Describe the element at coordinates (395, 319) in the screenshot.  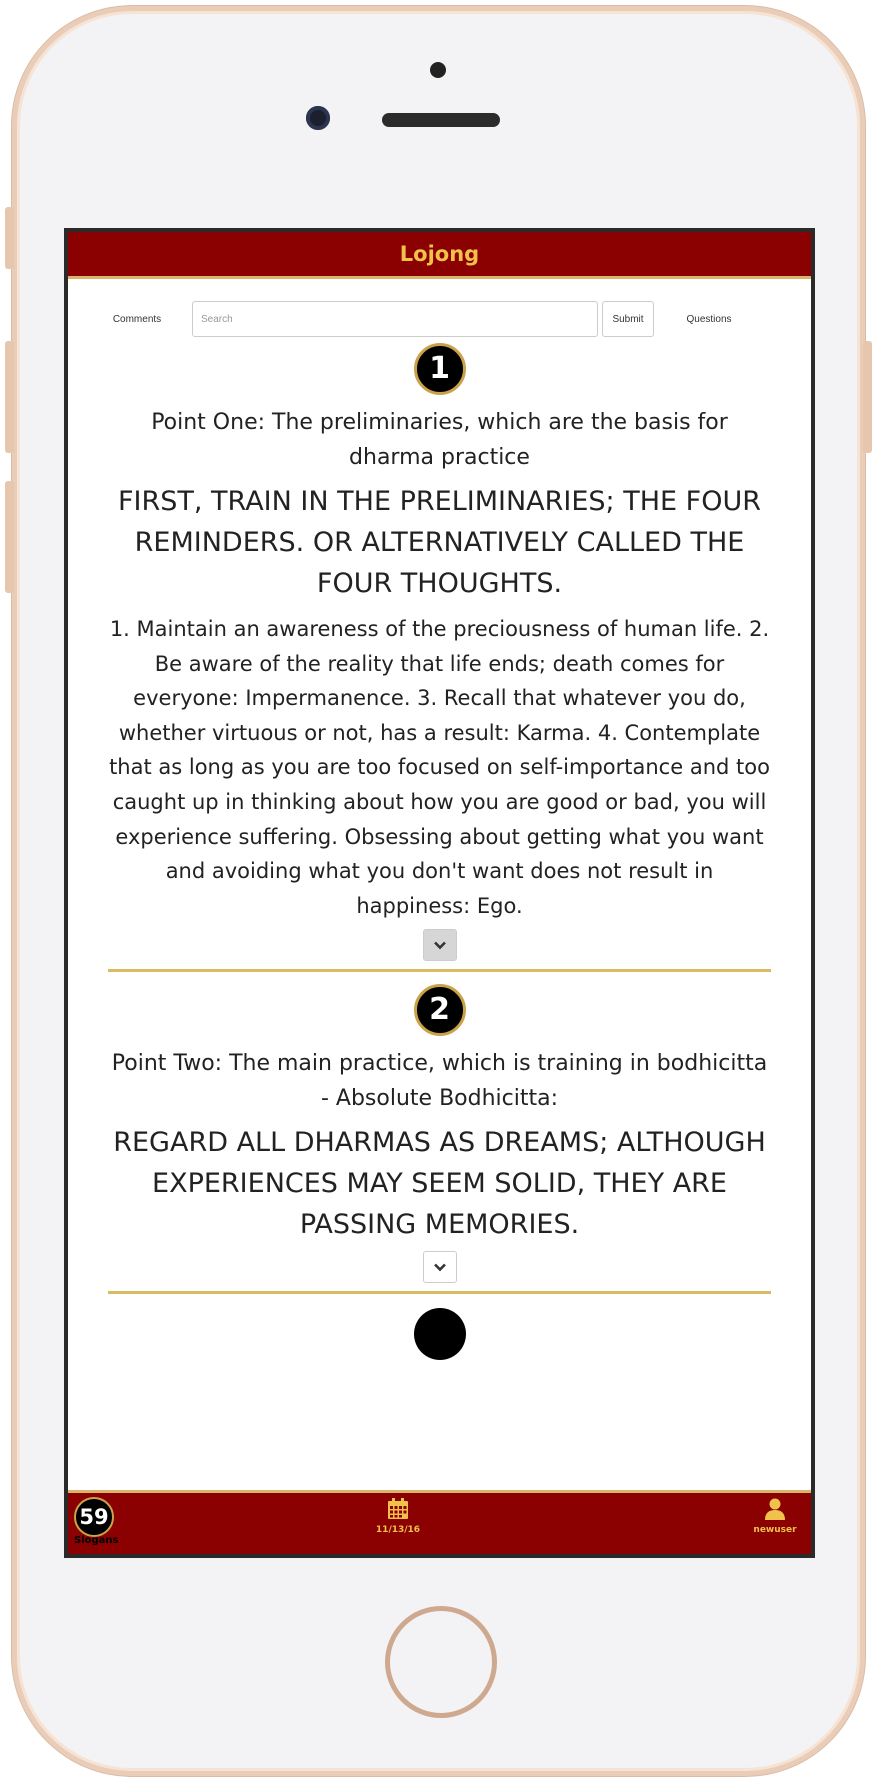
I see `search-input` at that location.